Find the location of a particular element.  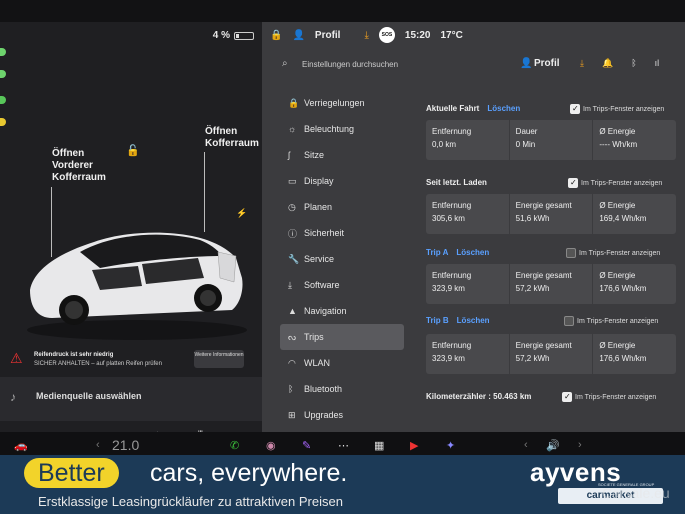

media-player: ♪ Medienquelle auswählen is located at coordinates (131, 399).